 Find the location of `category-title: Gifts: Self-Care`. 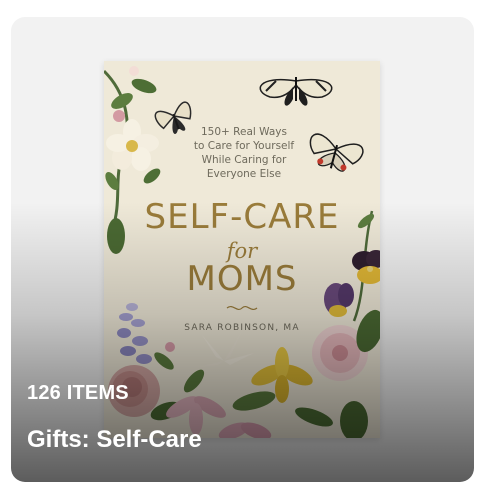

category-title: Gifts: Self-Care is located at coordinates (114, 440).